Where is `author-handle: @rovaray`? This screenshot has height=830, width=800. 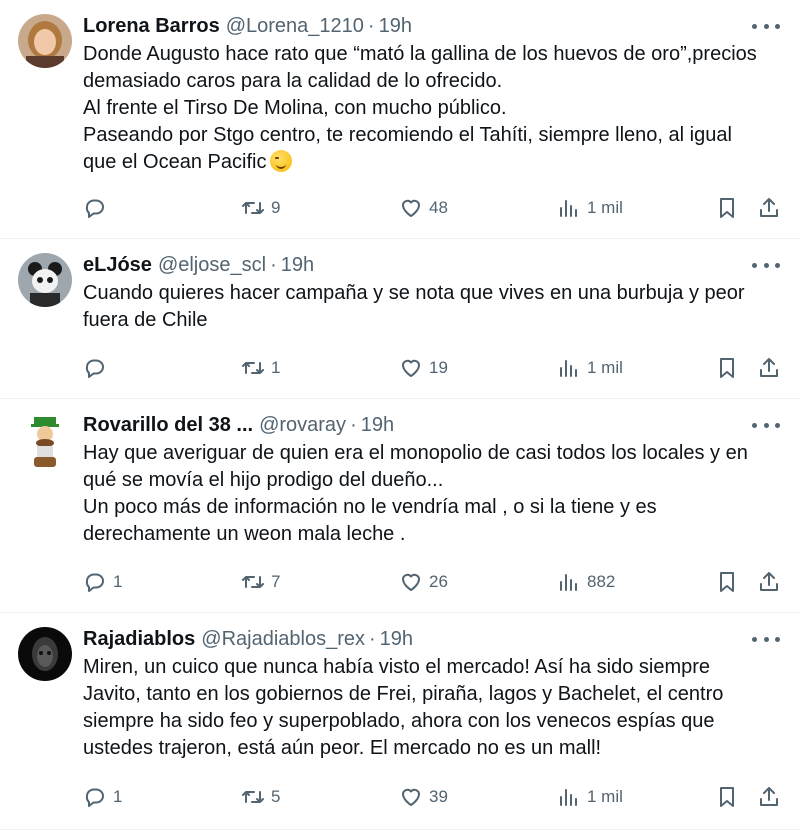
author-handle: @rovaray is located at coordinates (302, 425).